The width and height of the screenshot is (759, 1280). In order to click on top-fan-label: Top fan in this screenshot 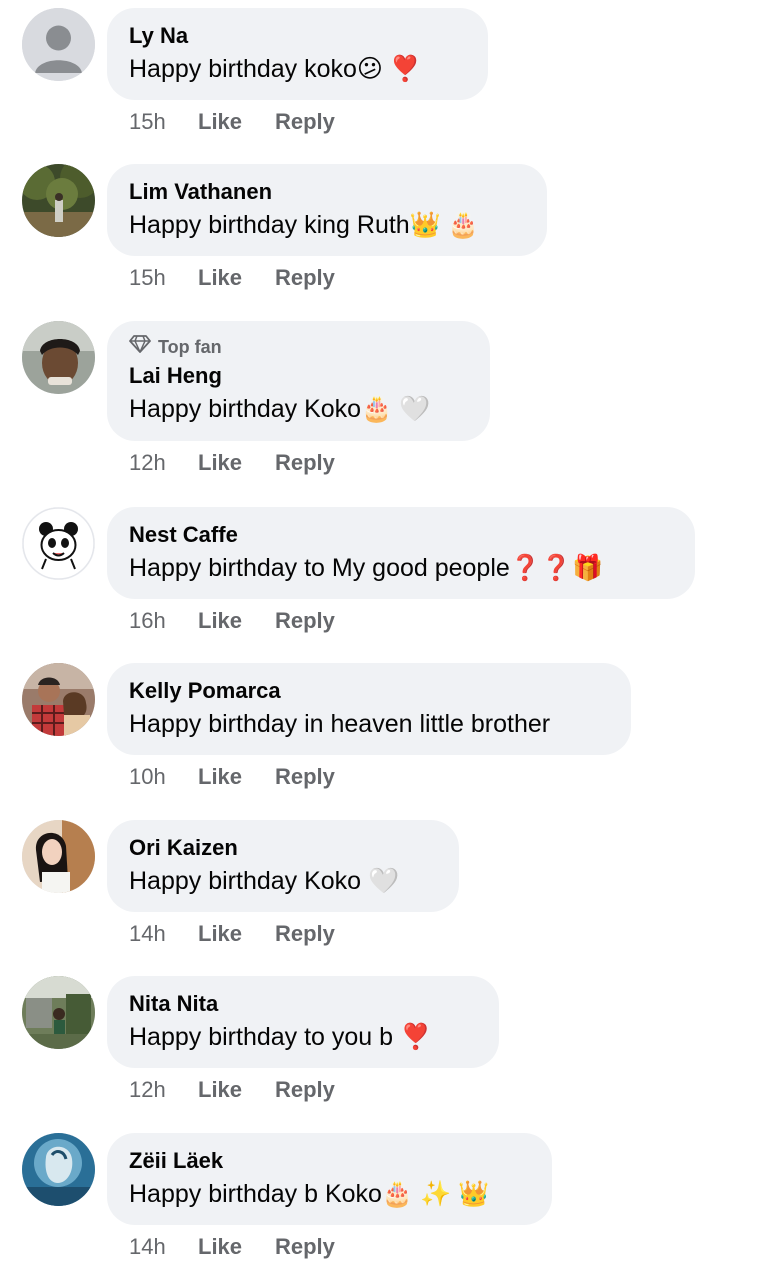, I will do `click(190, 346)`.